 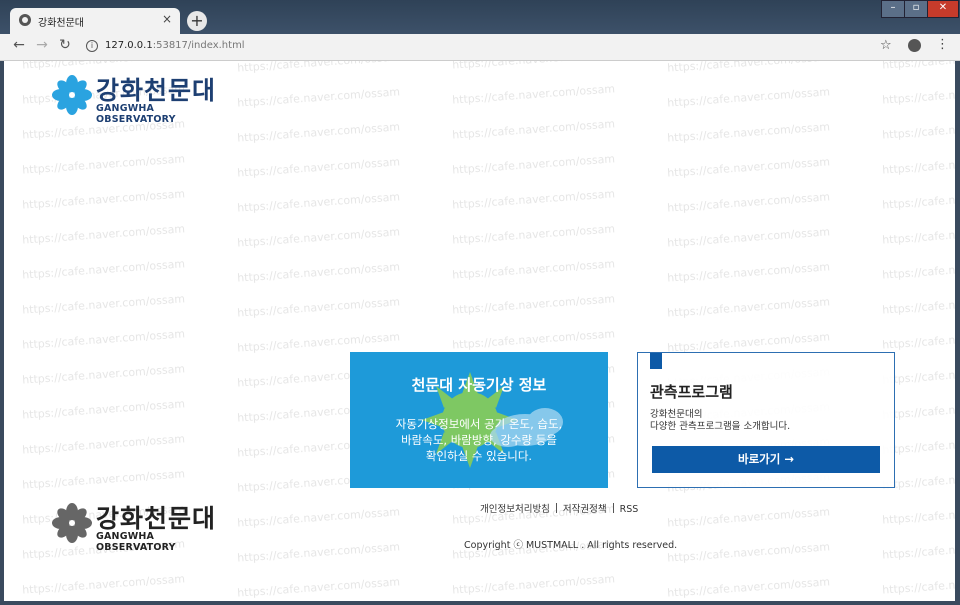 What do you see at coordinates (691, 392) in the screenshot?
I see `program-title: 관측프로그램` at bounding box center [691, 392].